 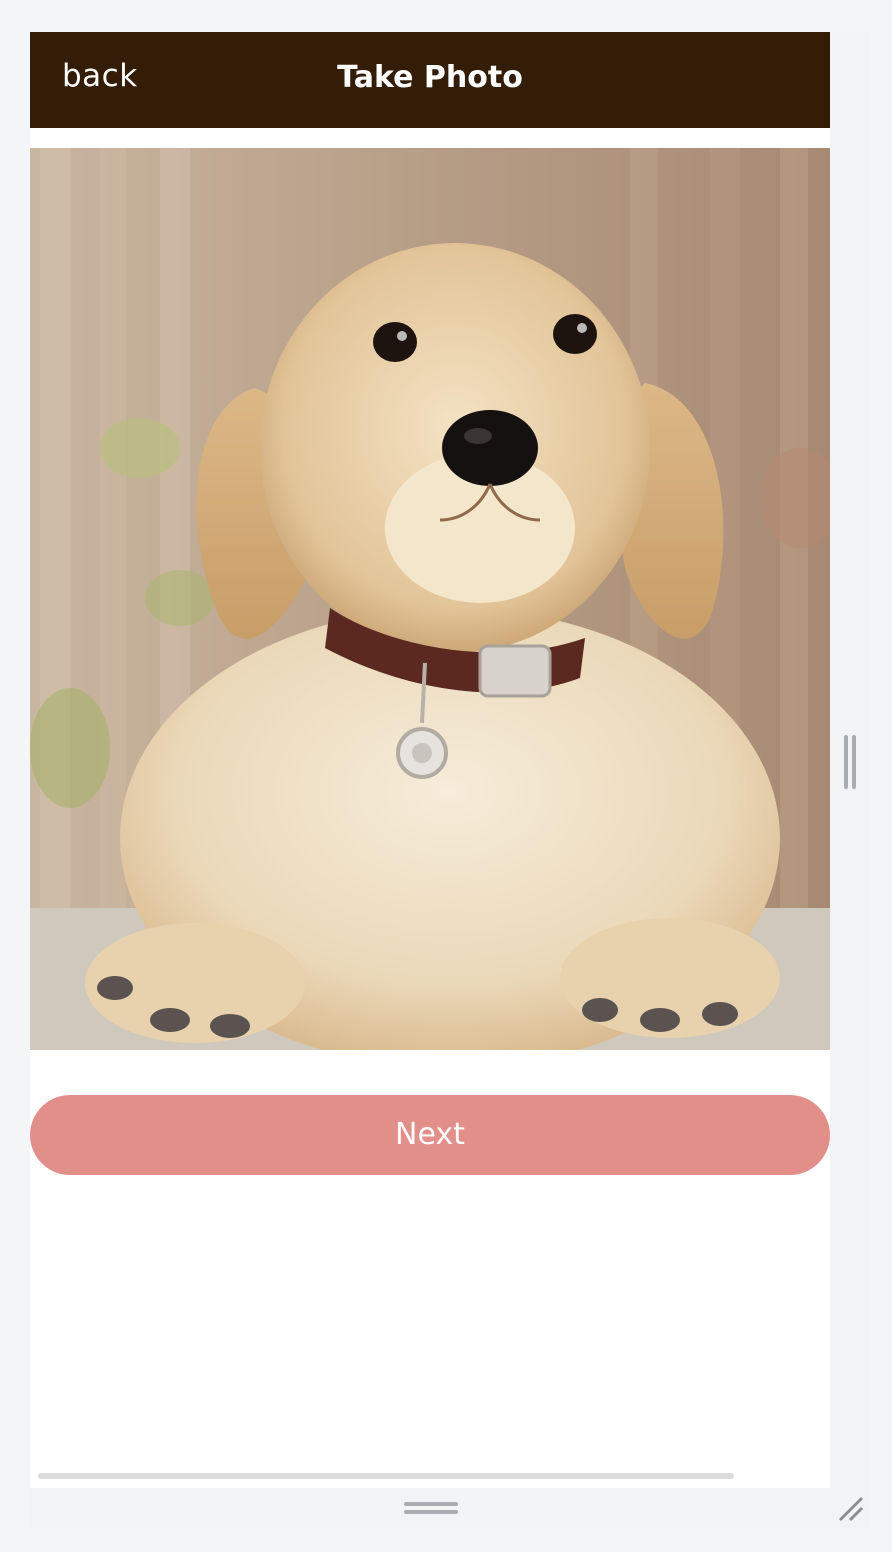 I want to click on page-title: Take Photo, so click(x=430, y=77).